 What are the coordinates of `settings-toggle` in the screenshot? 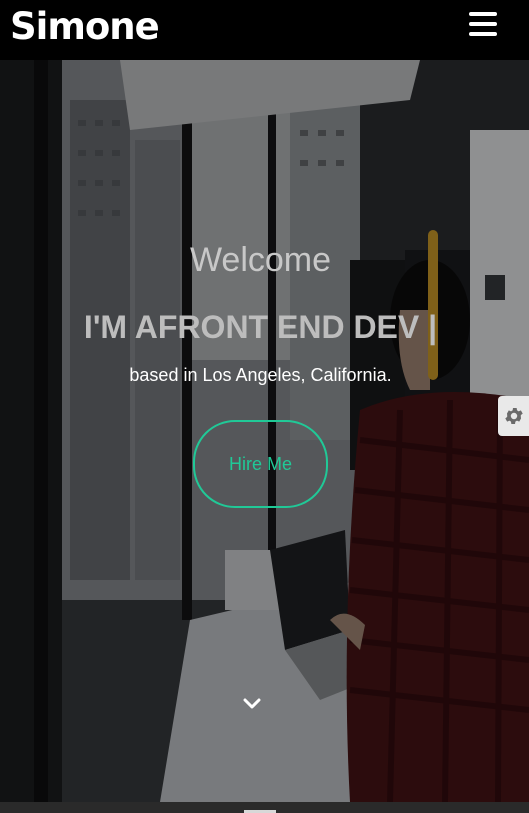 It's located at (513, 416).